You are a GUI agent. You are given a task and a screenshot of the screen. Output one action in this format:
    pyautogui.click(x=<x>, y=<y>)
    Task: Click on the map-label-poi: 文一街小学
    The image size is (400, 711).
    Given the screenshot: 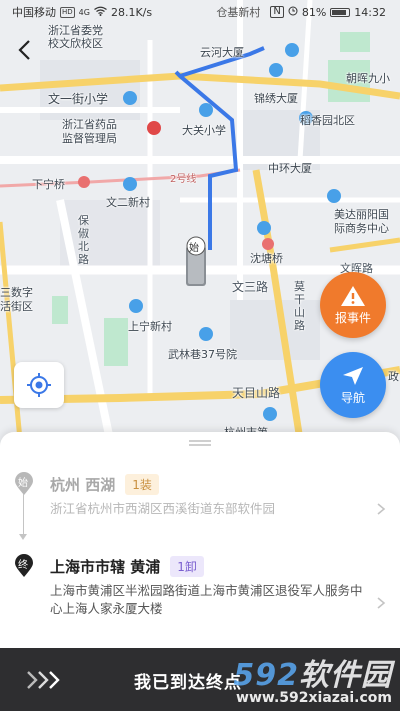 What is the action you would take?
    pyautogui.click(x=78, y=99)
    